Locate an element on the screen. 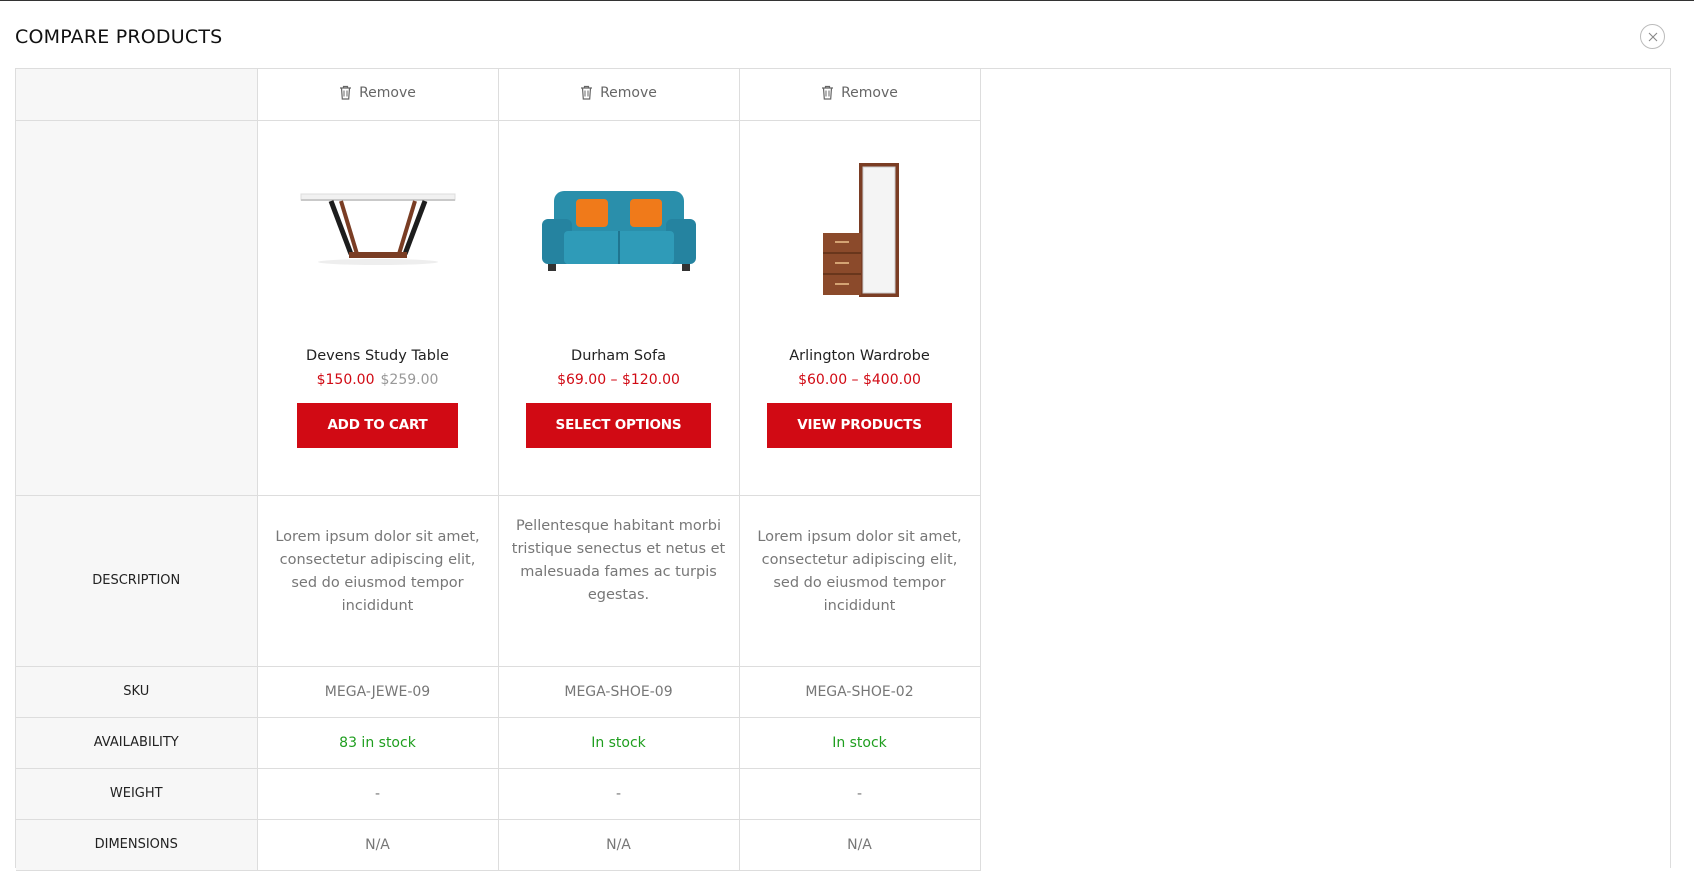  close-button is located at coordinates (1652, 36).